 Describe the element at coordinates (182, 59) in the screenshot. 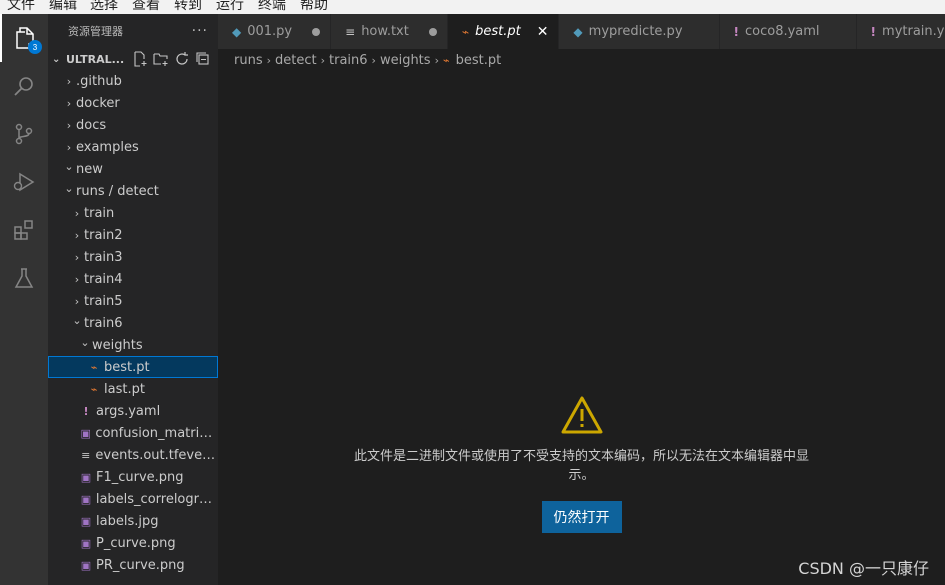

I see `refresh-icon` at that location.